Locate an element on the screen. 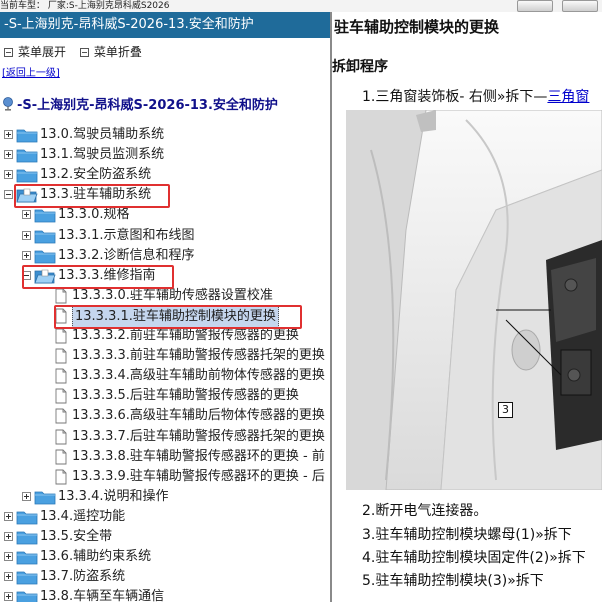 The image size is (602, 602). tree-item-label: 13.3.3.6.高级驻车辅助后物体传感器的更换 is located at coordinates (198, 415).